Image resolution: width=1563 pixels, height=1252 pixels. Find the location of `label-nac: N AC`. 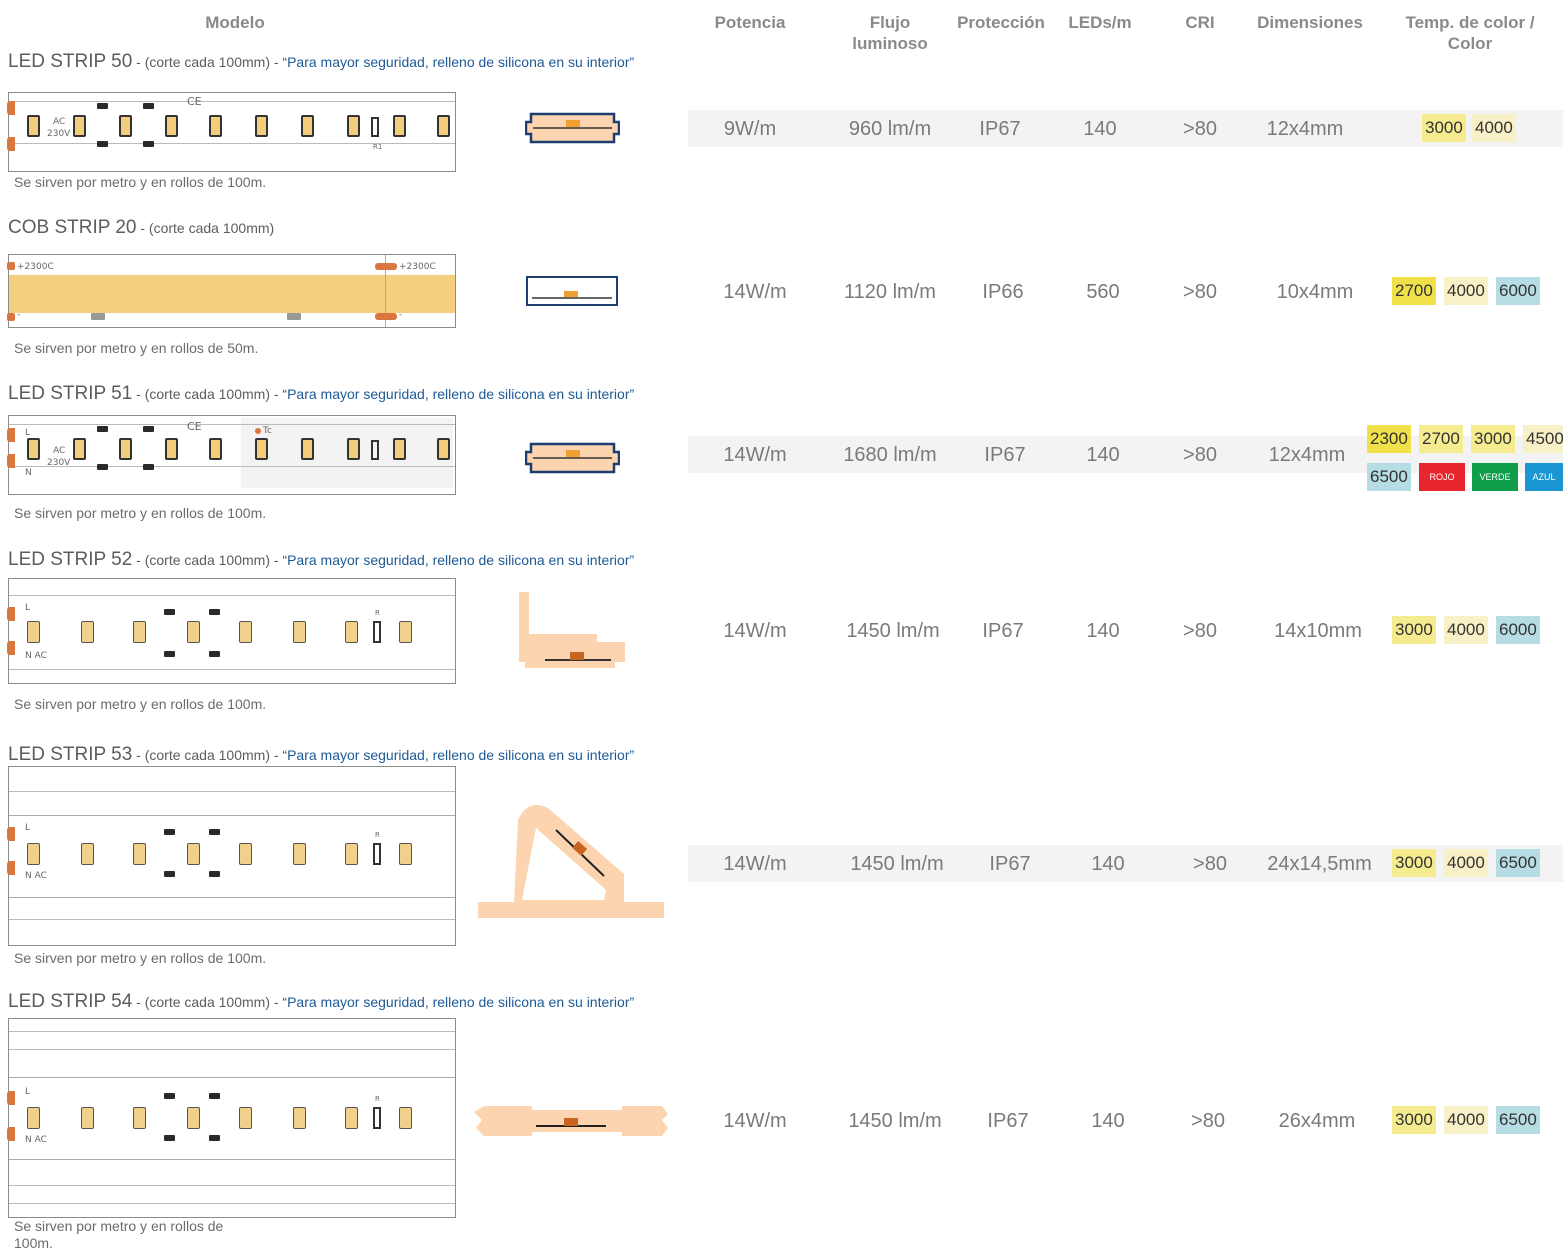

label-nac: N AC is located at coordinates (36, 1140).